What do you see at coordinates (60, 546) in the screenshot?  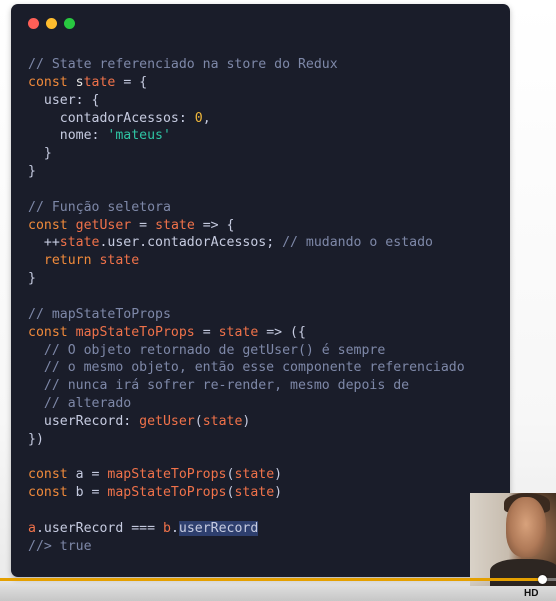 I see `comment: //> true` at bounding box center [60, 546].